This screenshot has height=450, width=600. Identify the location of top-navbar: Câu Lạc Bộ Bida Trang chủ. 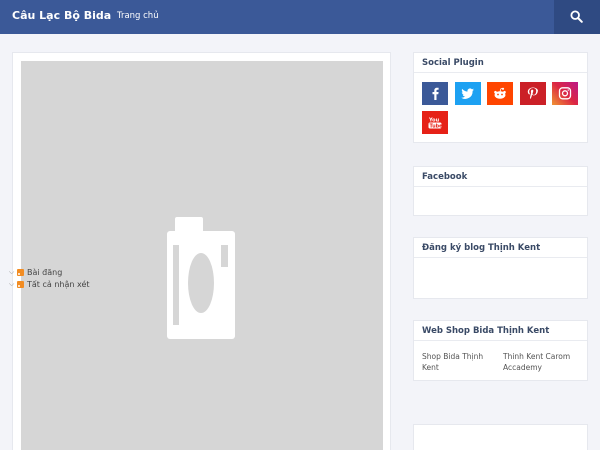
(300, 17).